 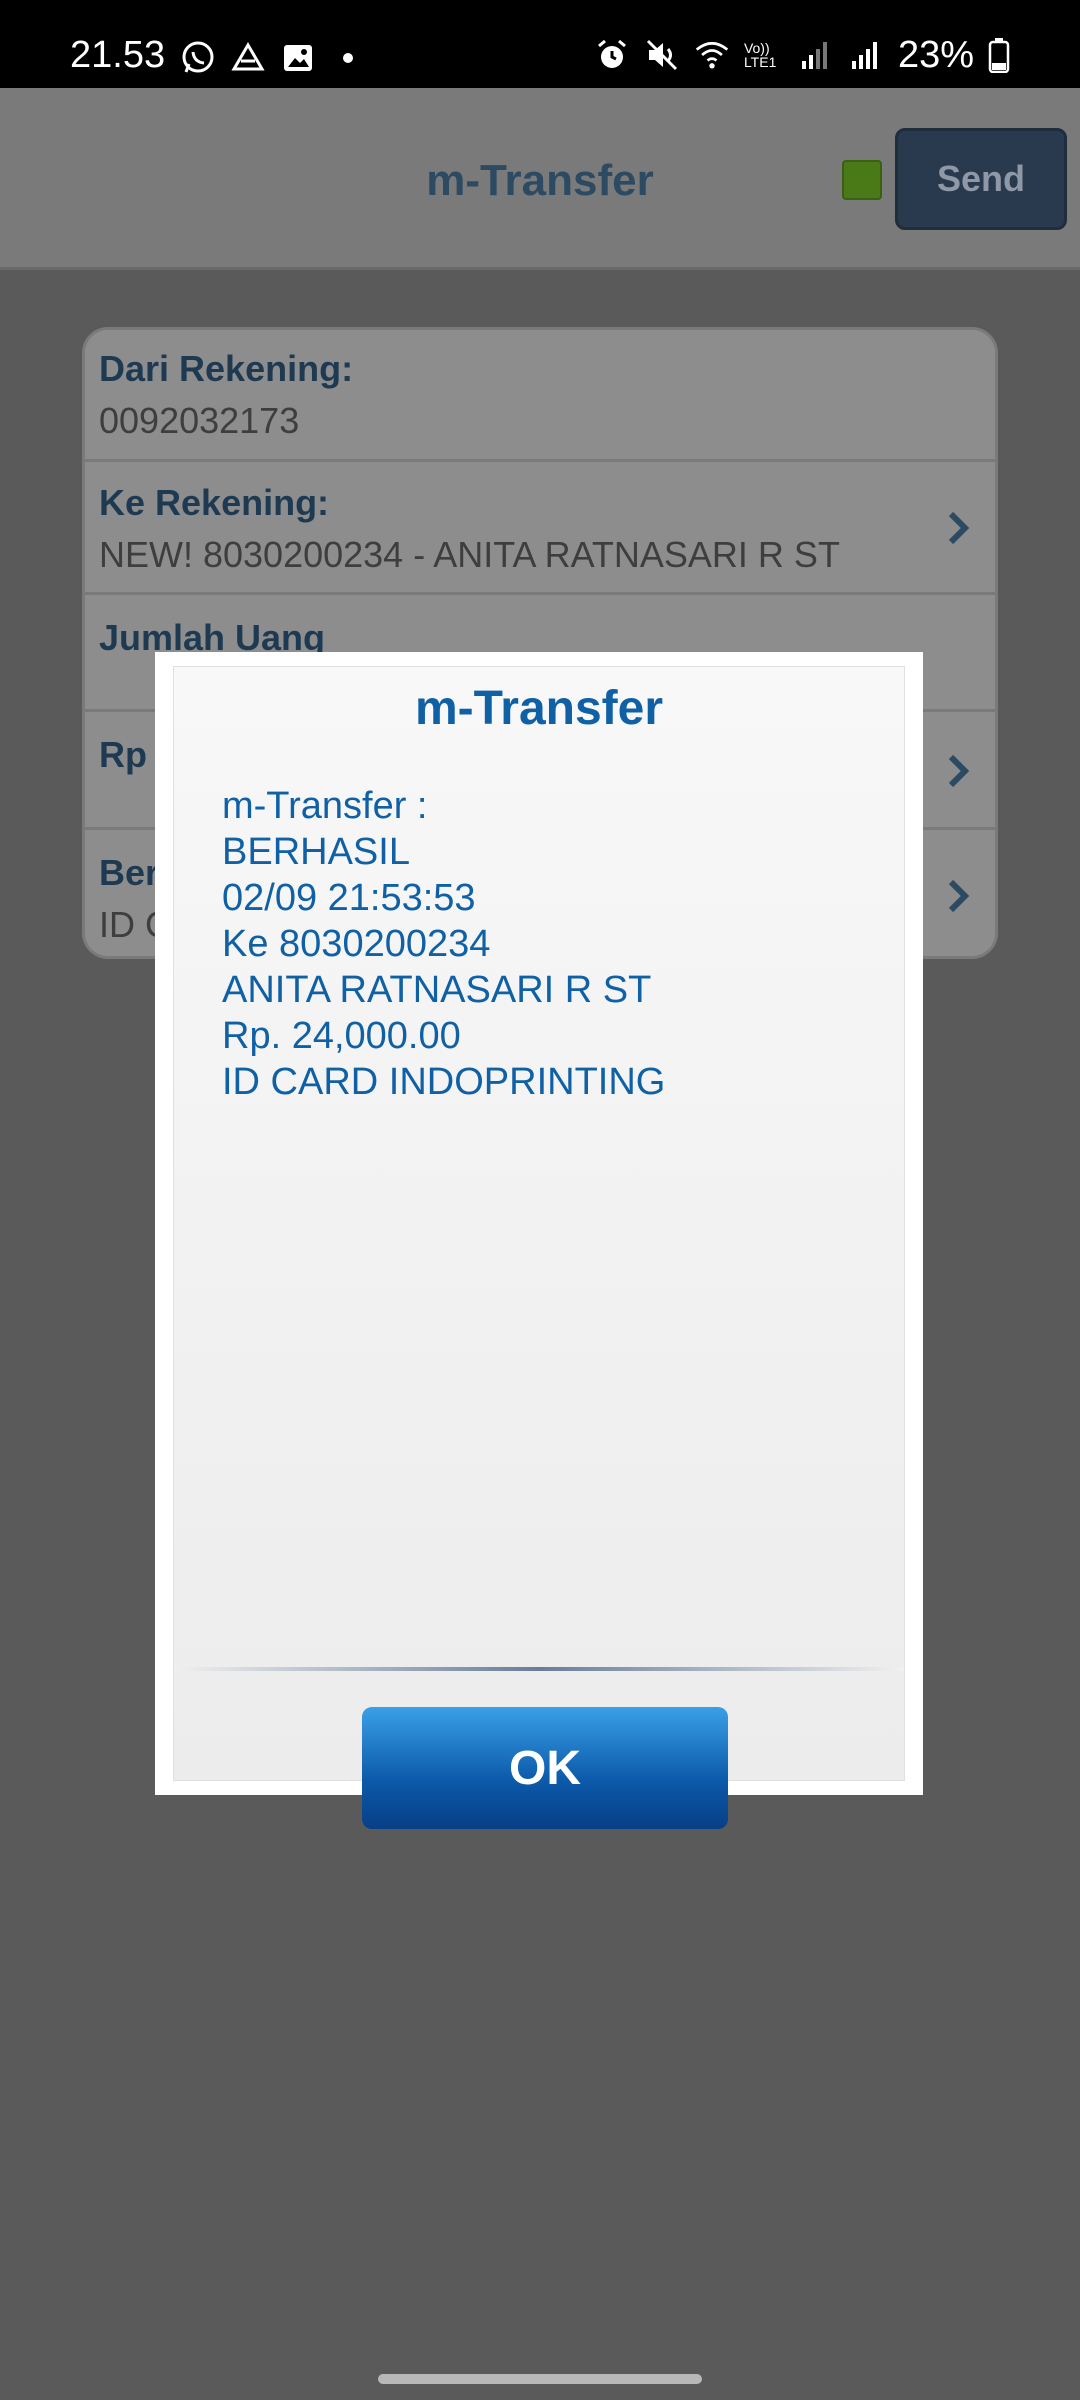 I want to click on notification-icons, so click(x=273, y=58).